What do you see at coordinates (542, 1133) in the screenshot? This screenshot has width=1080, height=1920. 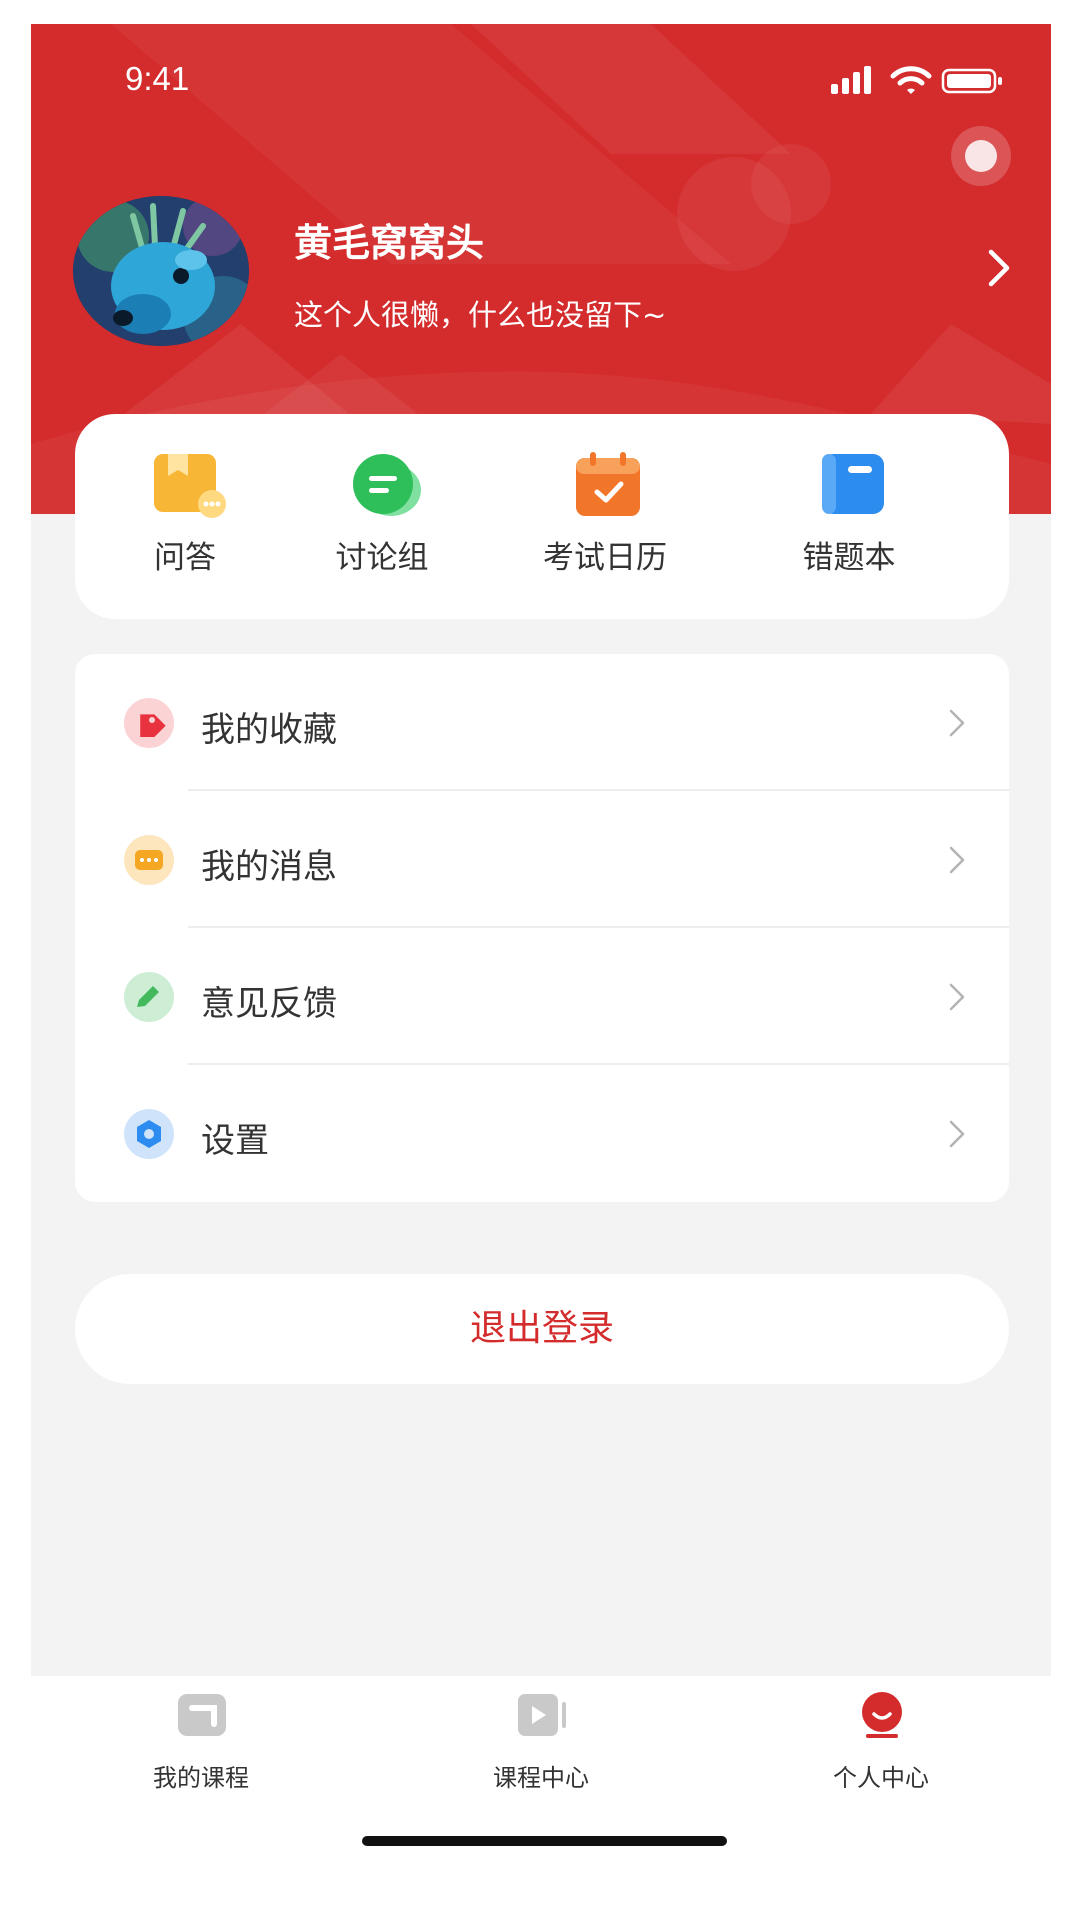 I see `menu-item-settings: 设置` at bounding box center [542, 1133].